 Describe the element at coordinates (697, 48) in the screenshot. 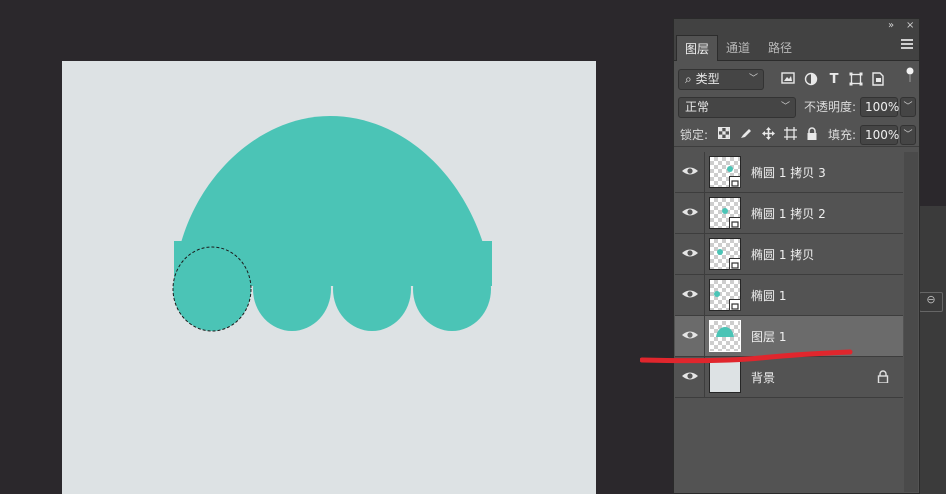

I see `tab-layers: 图层` at that location.